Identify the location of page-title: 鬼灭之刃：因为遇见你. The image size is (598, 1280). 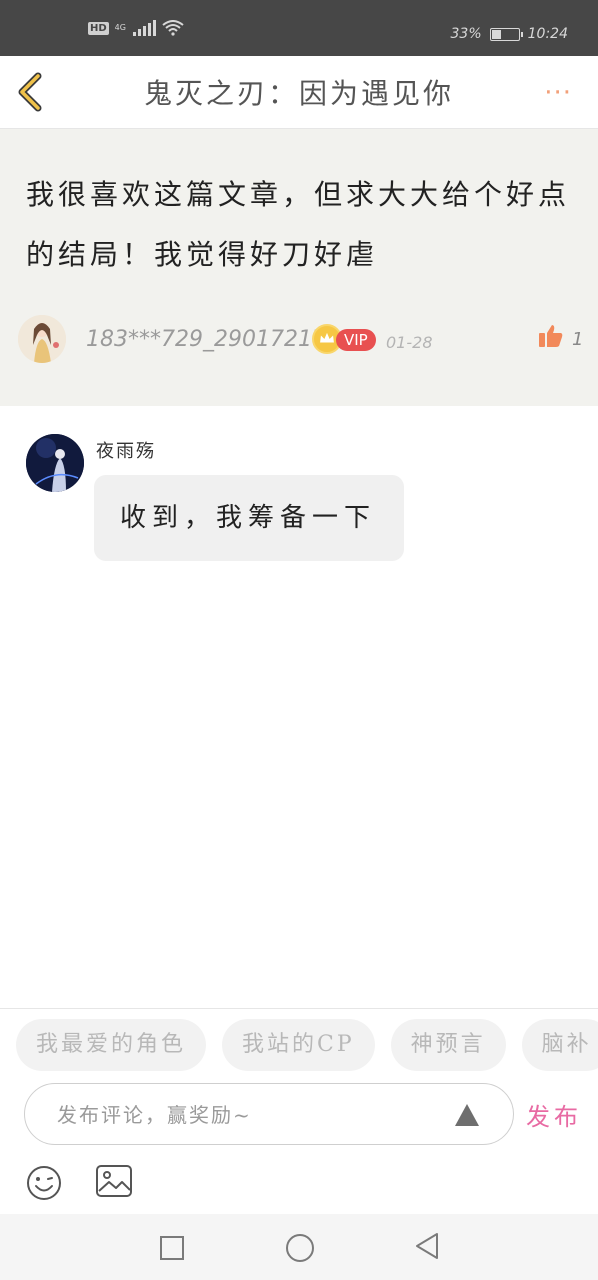
(298, 93).